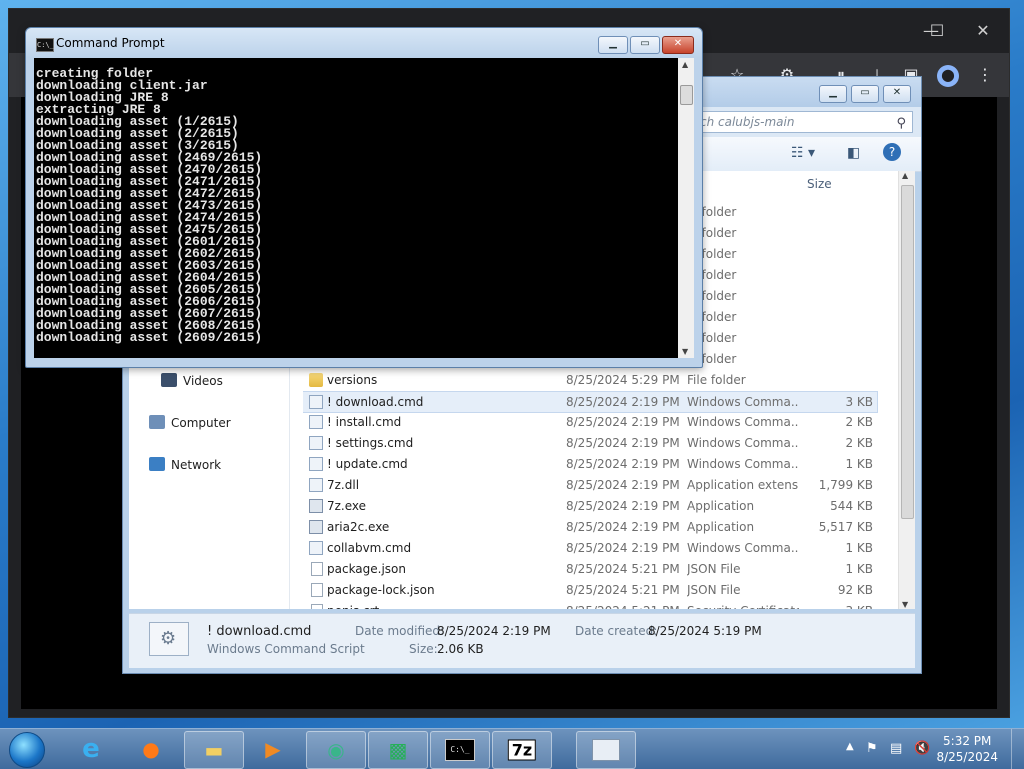  Describe the element at coordinates (364, 43) in the screenshot. I see `command-prompt-titlebar: C:\_ Command Prompt ▁ ▭ ✕` at that location.